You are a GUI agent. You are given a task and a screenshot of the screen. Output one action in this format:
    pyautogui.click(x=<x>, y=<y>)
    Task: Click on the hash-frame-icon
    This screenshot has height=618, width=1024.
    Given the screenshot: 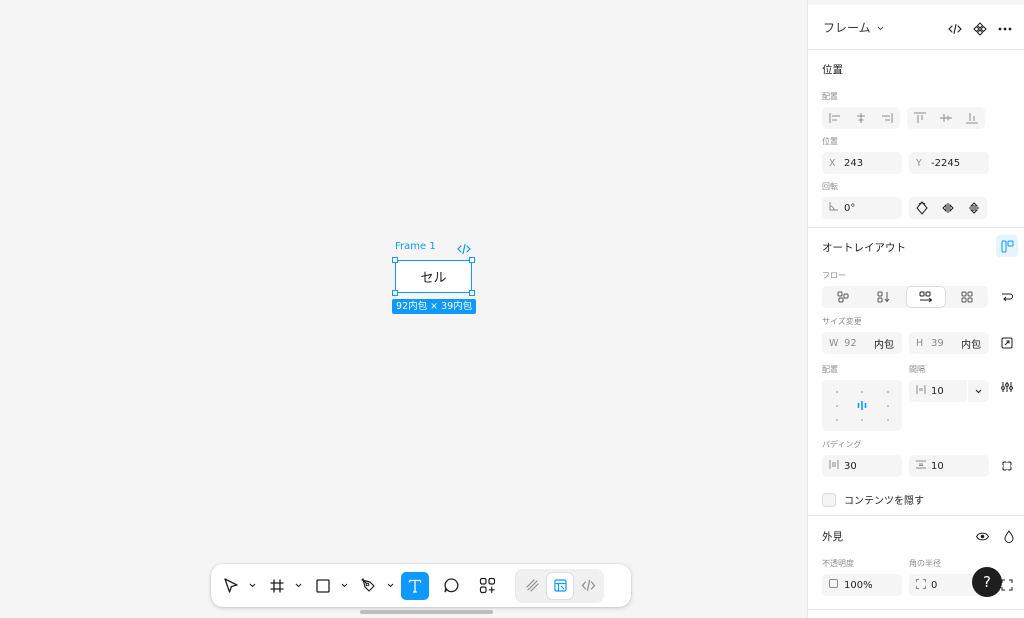 What is the action you would take?
    pyautogui.click(x=277, y=585)
    